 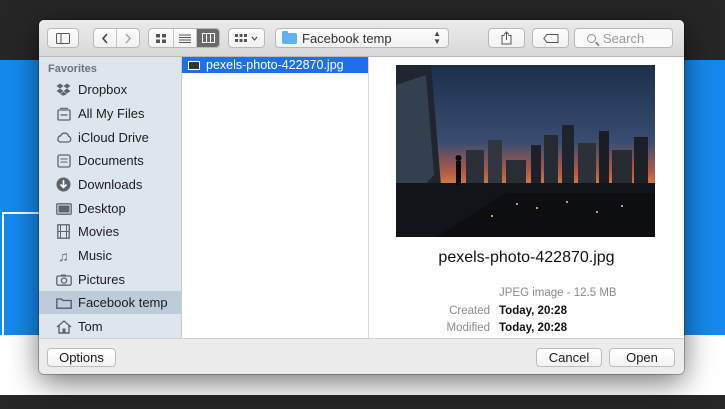 I want to click on movies-icon, so click(x=63, y=231).